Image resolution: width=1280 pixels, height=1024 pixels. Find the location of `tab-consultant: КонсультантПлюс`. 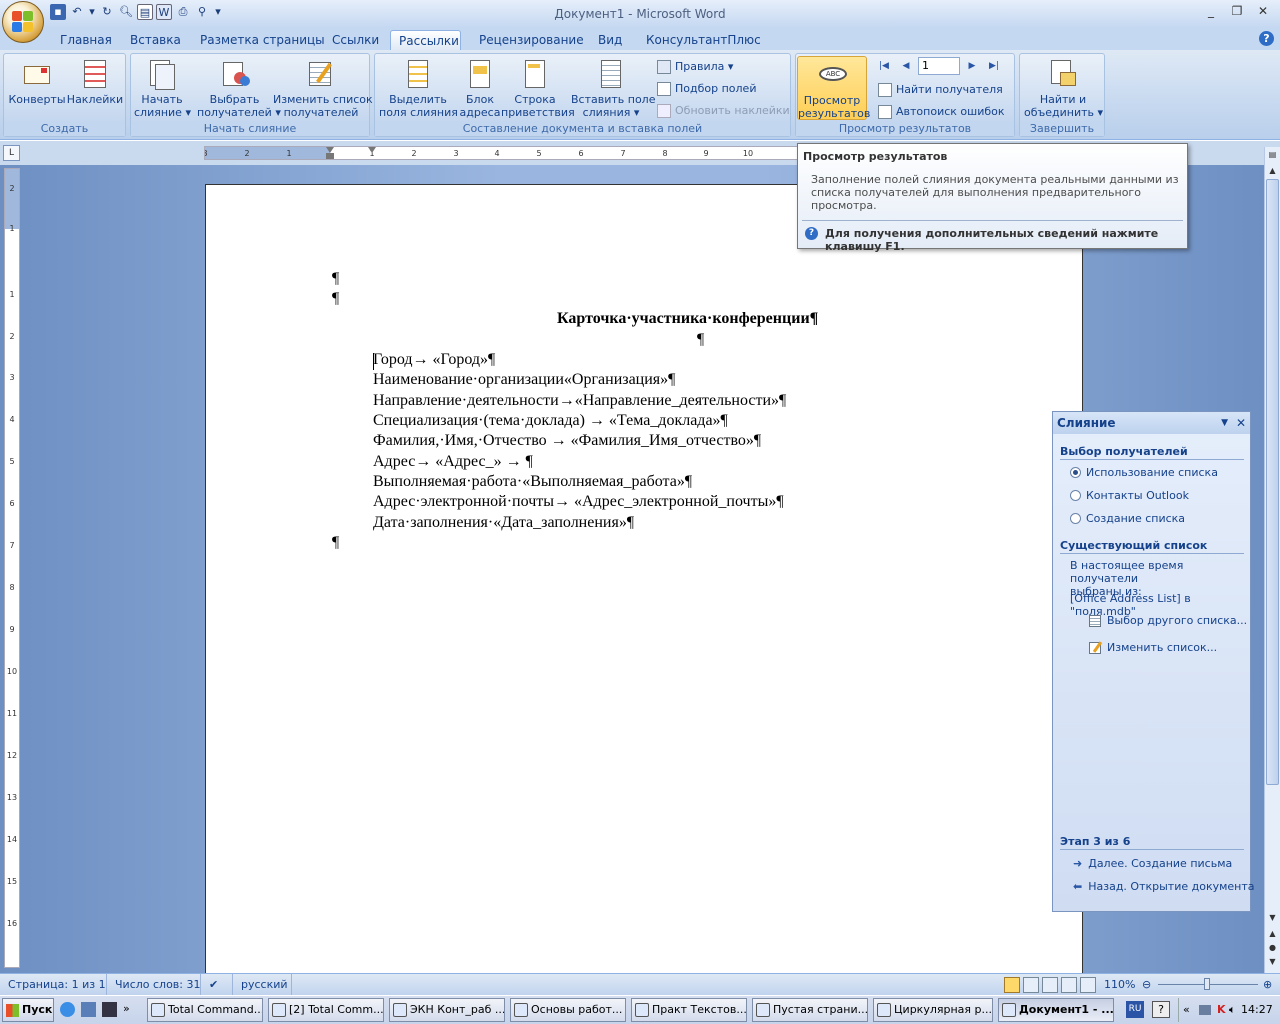

tab-consultant: КонсультантПлюс is located at coordinates (703, 40).